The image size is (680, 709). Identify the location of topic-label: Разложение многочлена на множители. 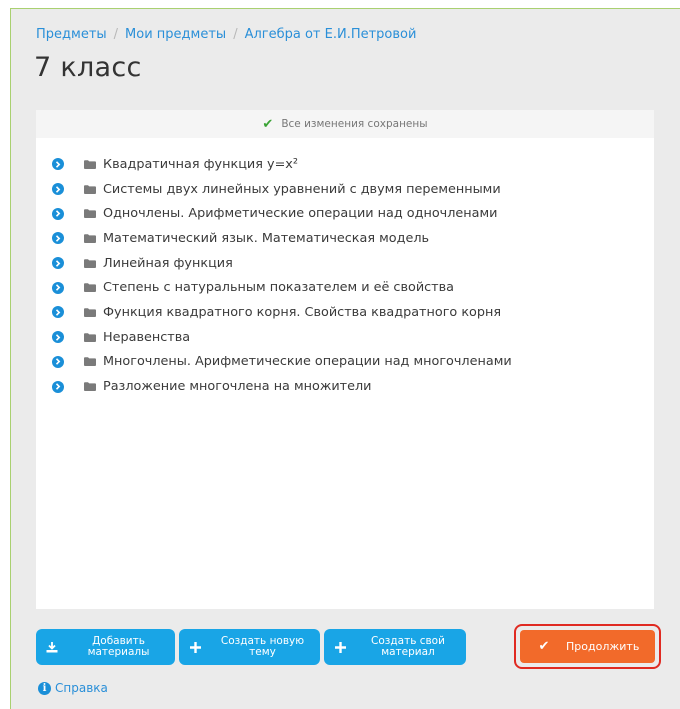
(237, 387).